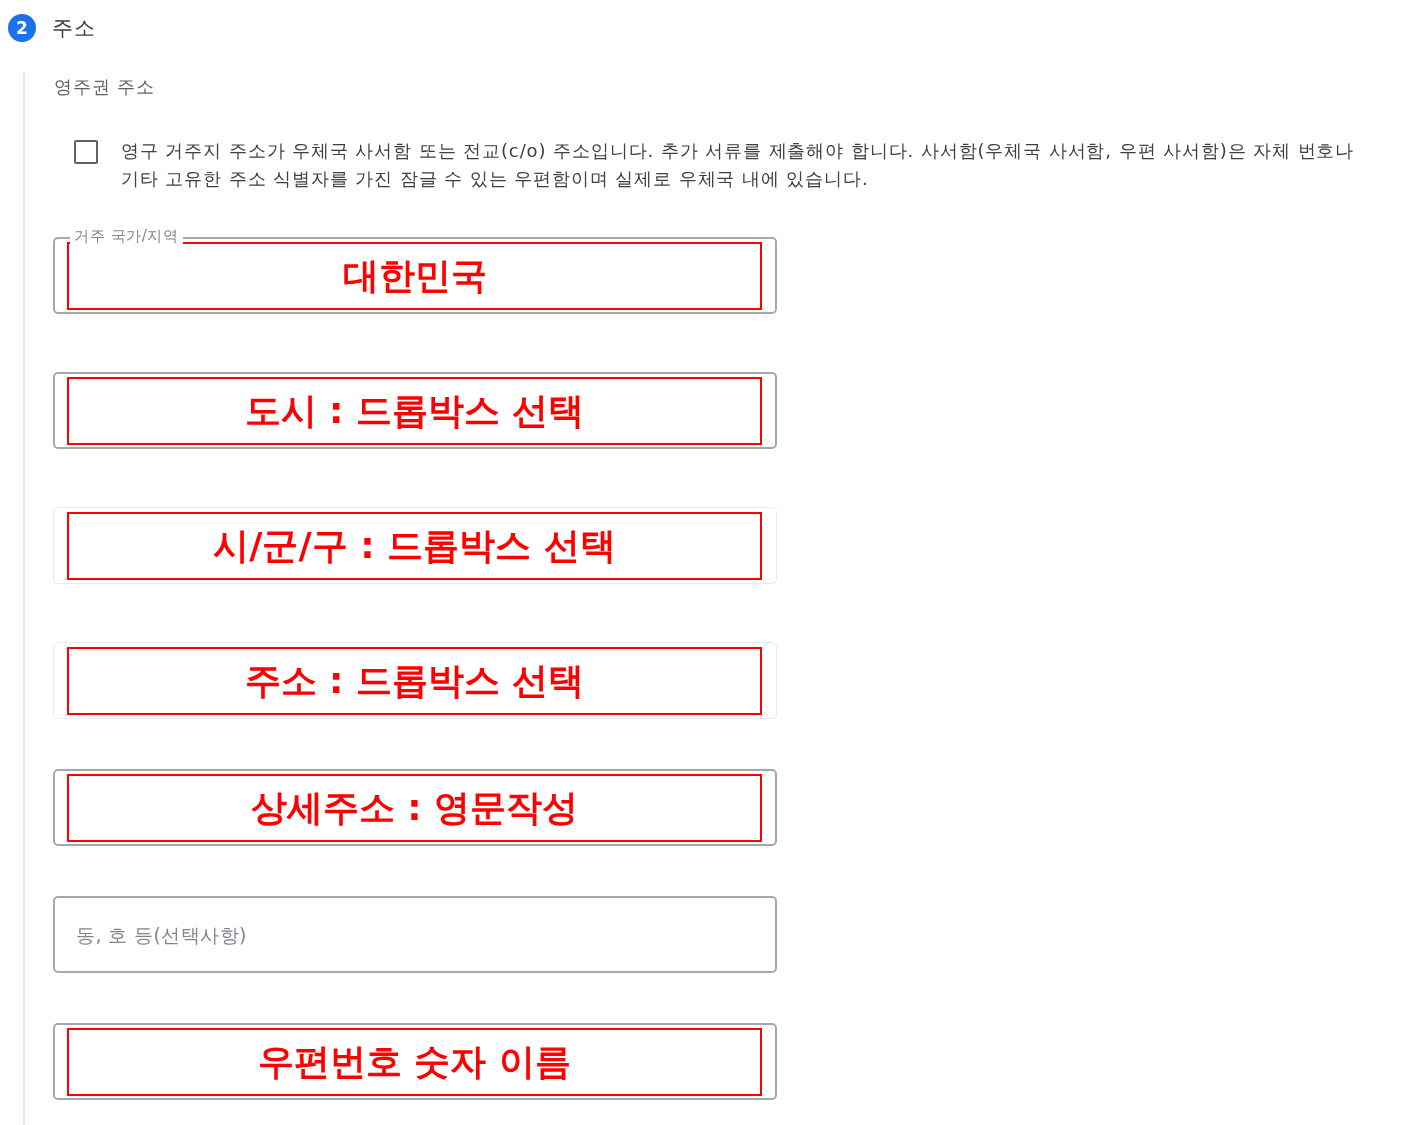 The image size is (1402, 1125). Describe the element at coordinates (414, 681) in the screenshot. I see `annotation-label: 주소 : 드롭박스 선택` at that location.